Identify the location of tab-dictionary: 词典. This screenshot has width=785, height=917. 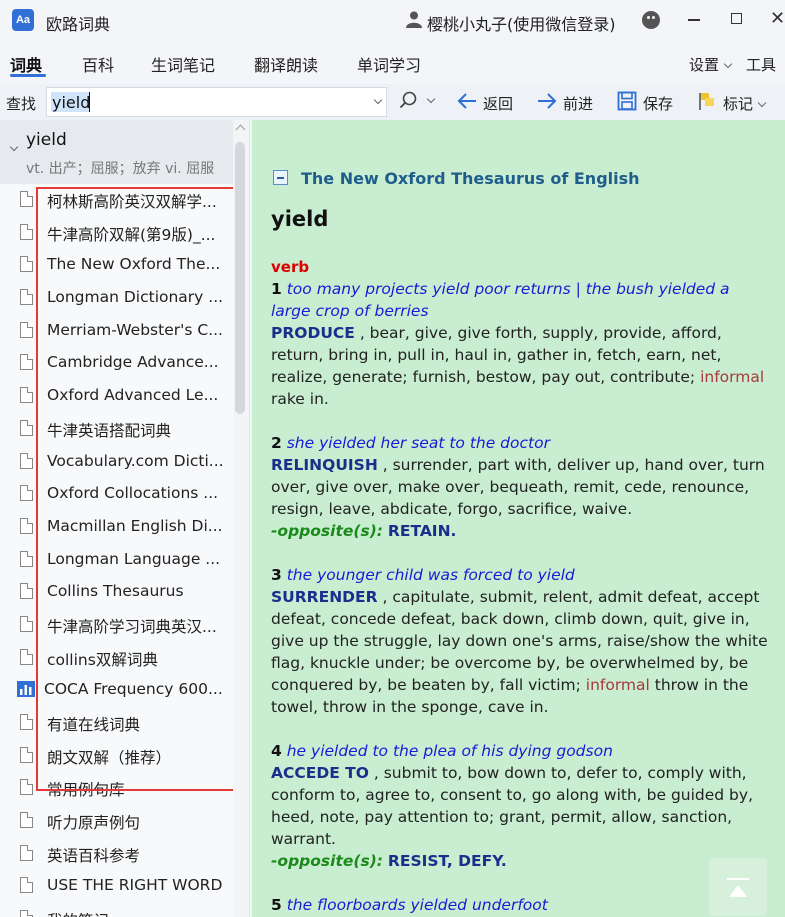
(26, 64).